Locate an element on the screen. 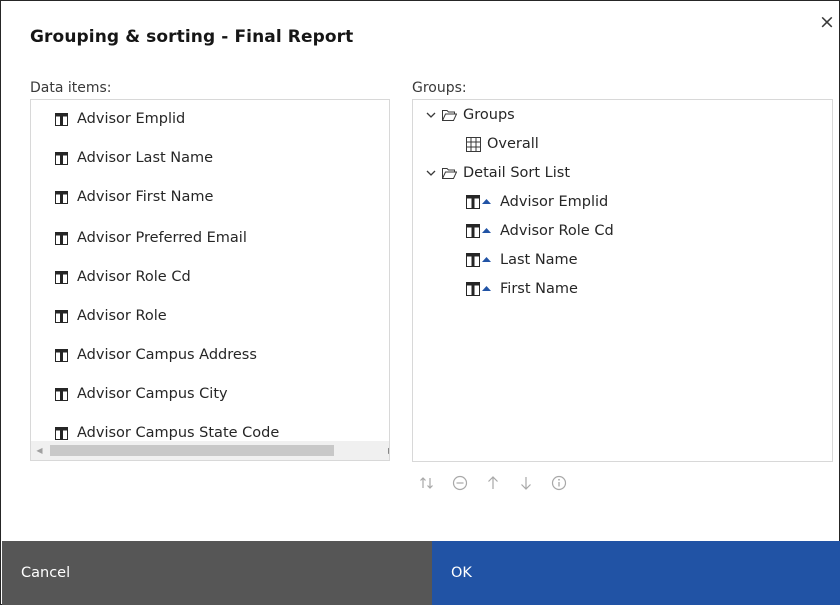 The width and height of the screenshot is (840, 605). sort-item-label: Advisor Emplid is located at coordinates (554, 202).